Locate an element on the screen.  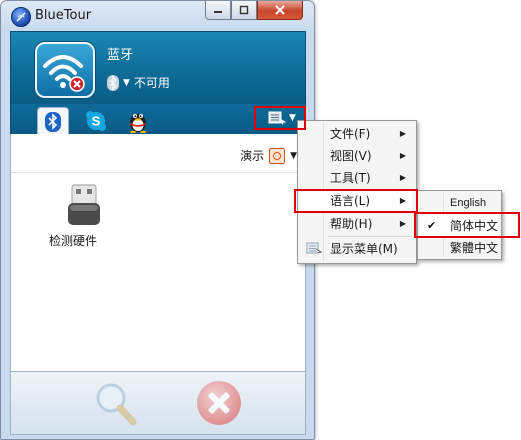
usb-drive-icon is located at coordinates (84, 204).